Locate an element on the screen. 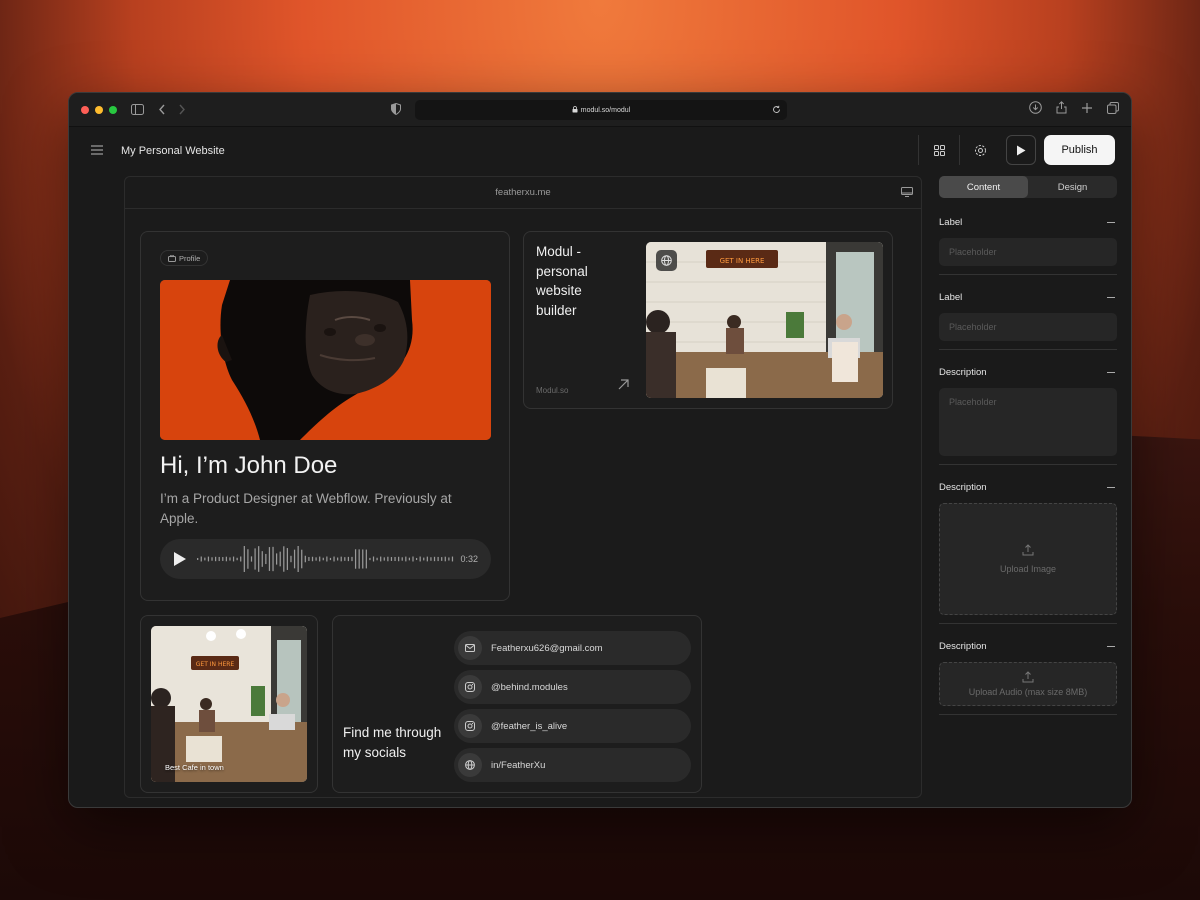 Image resolution: width=1200 pixels, height=900 pixels. desktop-preview-icon is located at coordinates (907, 193).